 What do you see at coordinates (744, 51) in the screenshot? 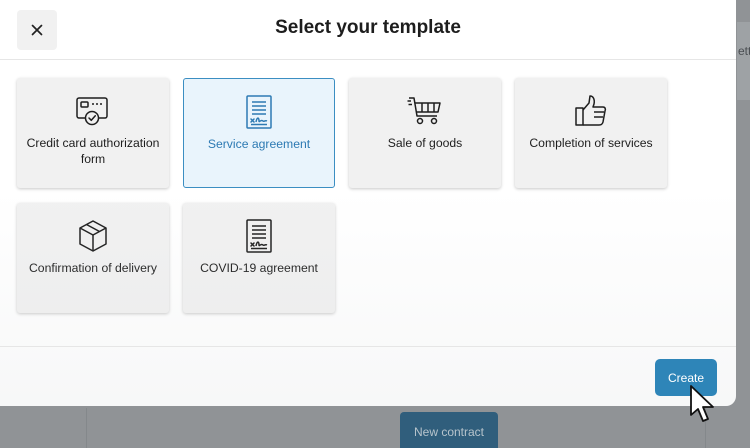
I see `background-fragment-text: ett` at bounding box center [744, 51].